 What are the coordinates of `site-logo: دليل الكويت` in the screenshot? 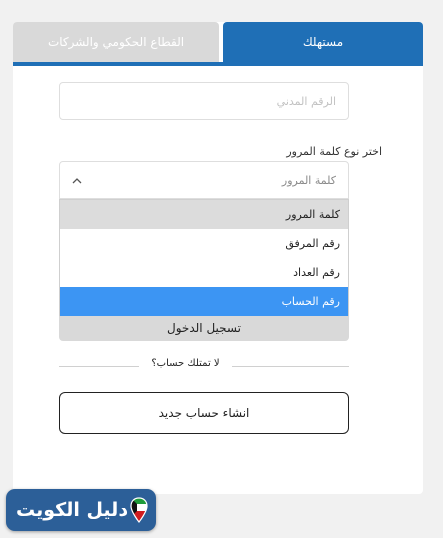 It's located at (81, 510).